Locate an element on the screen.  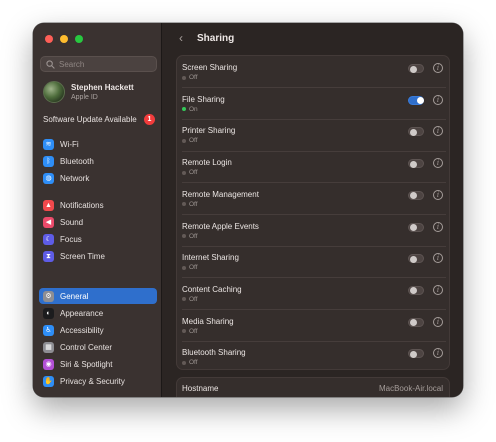
sidebar-item-label: Accessibility is located at coordinates (82, 330).